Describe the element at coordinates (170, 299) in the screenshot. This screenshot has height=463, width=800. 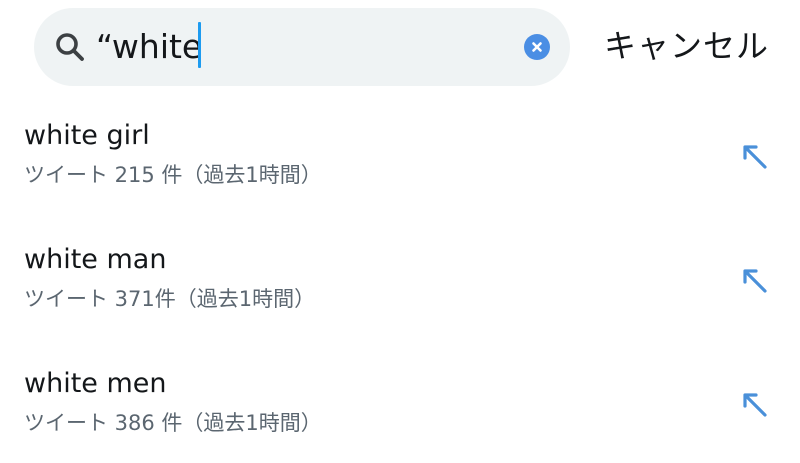
I see `suggestion-tweet-count: ツイート 371件（過去1時間）` at that location.